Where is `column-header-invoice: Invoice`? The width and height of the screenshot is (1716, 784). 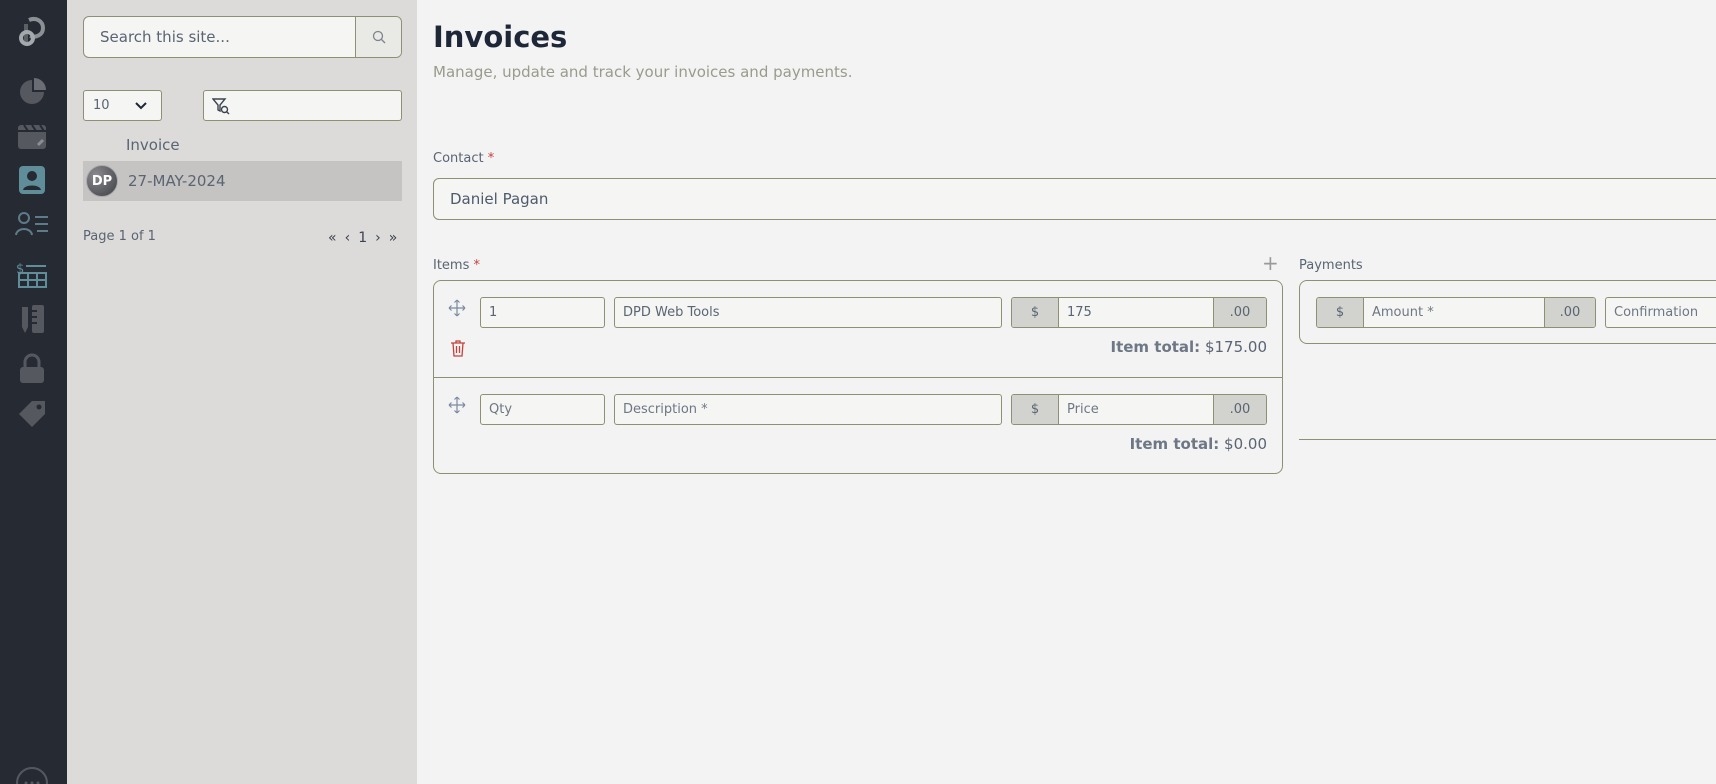 column-header-invoice: Invoice is located at coordinates (153, 145).